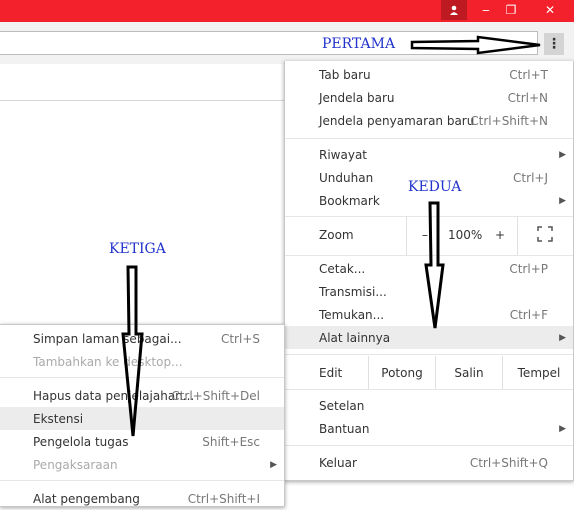 The width and height of the screenshot is (574, 510). Describe the element at coordinates (359, 44) in the screenshot. I see `annotation-pertama: PERTAMA` at that location.